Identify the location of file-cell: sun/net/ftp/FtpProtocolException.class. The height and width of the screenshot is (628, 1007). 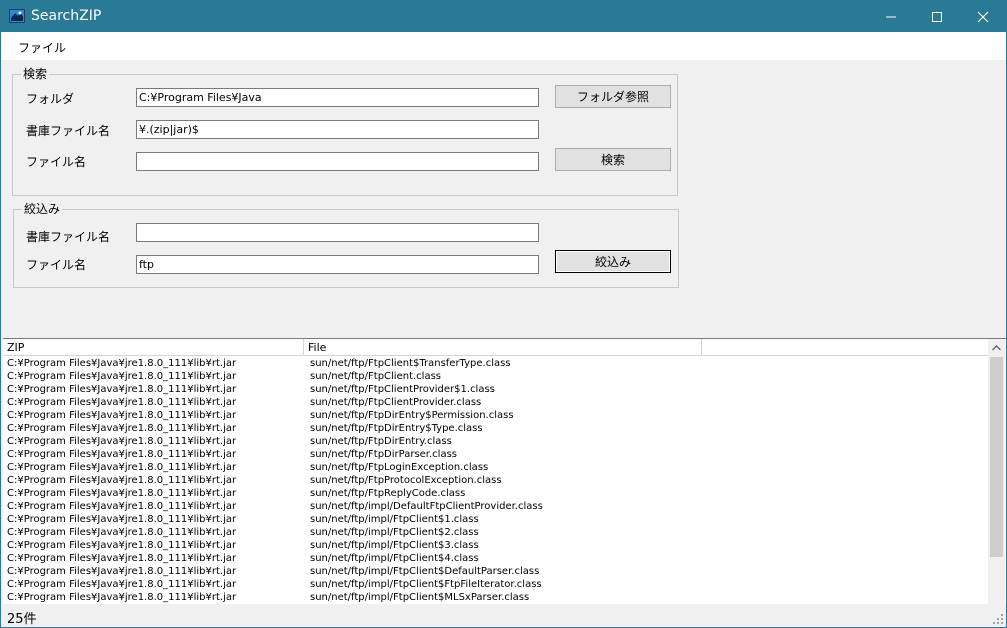
(406, 480).